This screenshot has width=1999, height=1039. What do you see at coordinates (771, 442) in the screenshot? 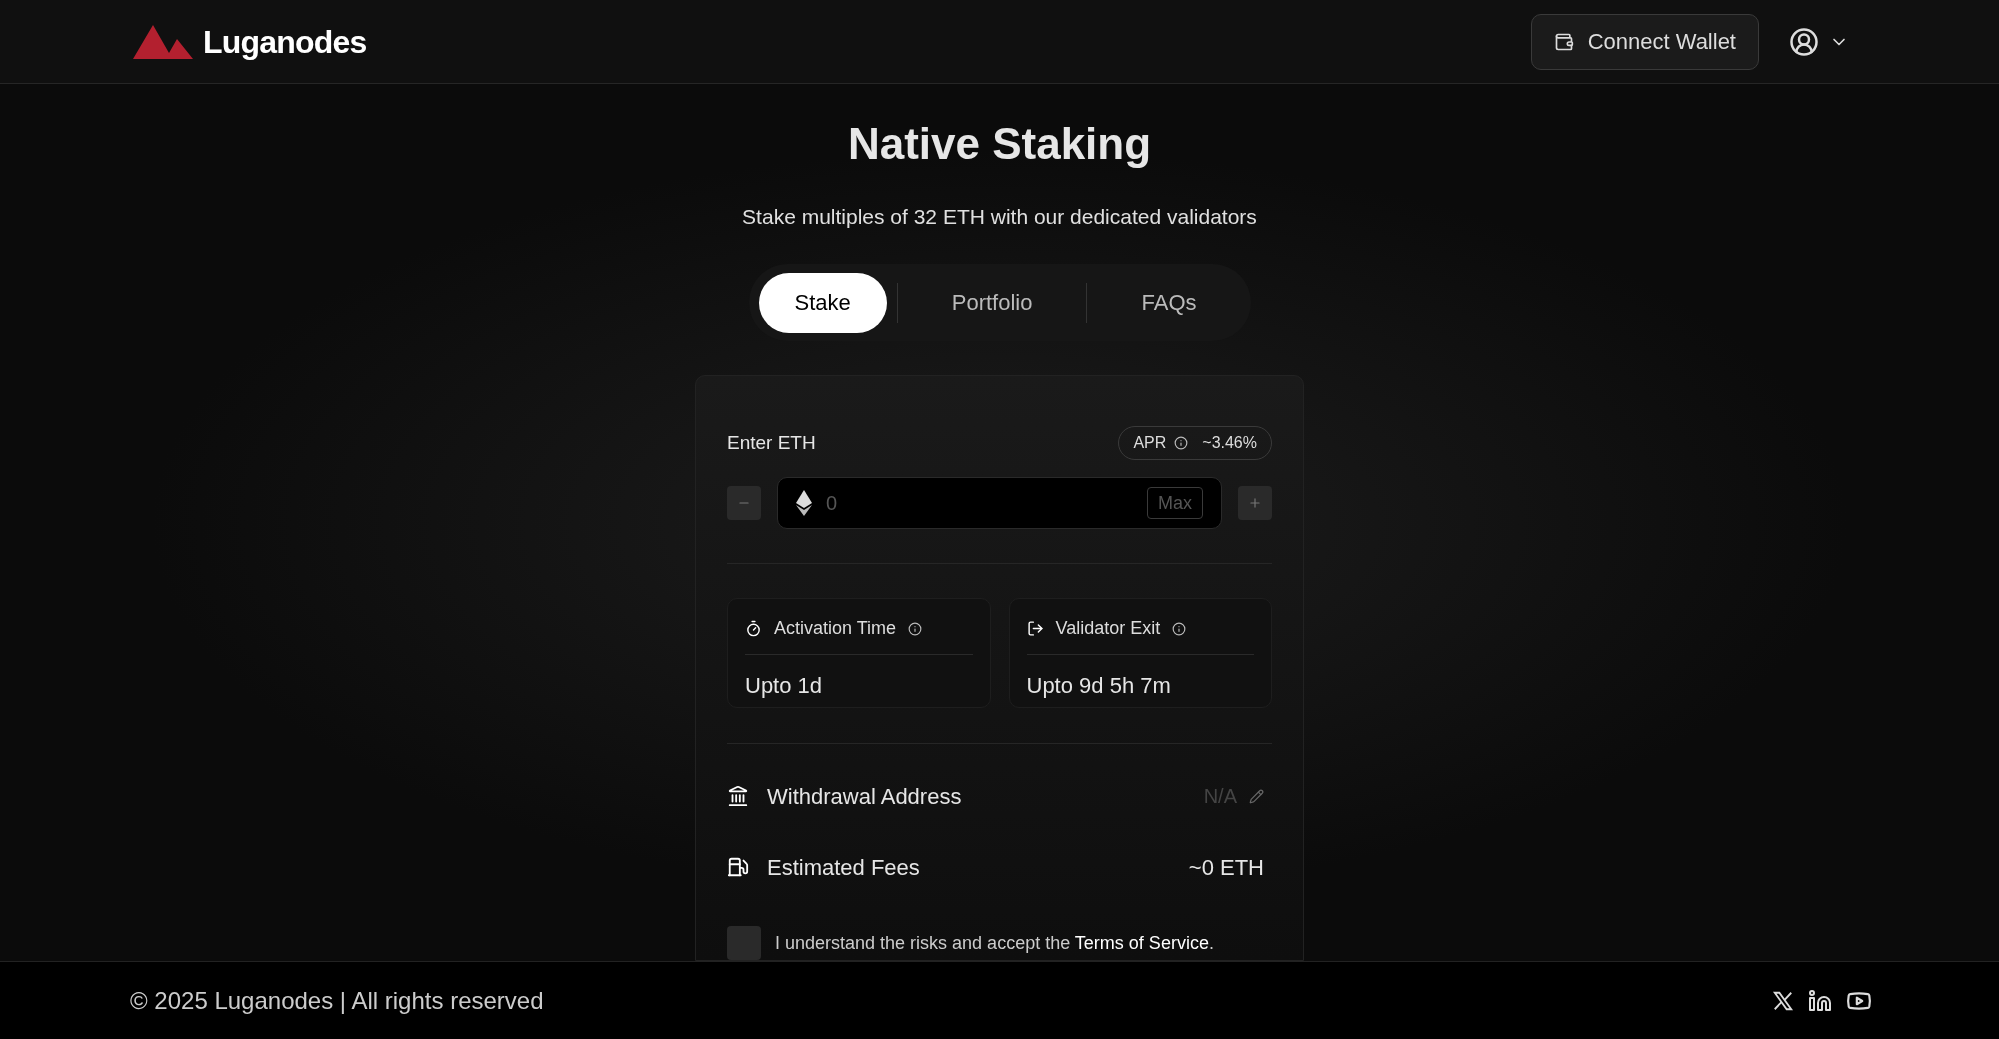
I see `field-label: Enter ETH` at bounding box center [771, 442].